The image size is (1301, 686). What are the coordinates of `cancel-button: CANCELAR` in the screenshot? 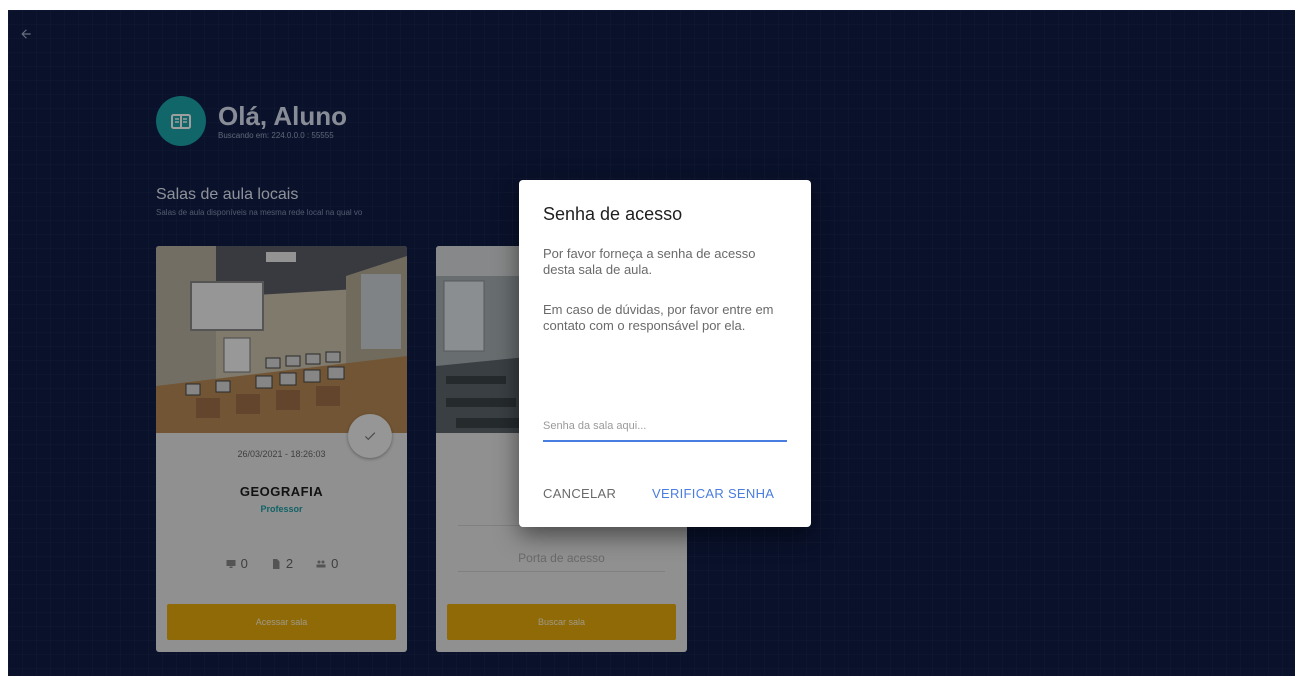 It's located at (579, 493).